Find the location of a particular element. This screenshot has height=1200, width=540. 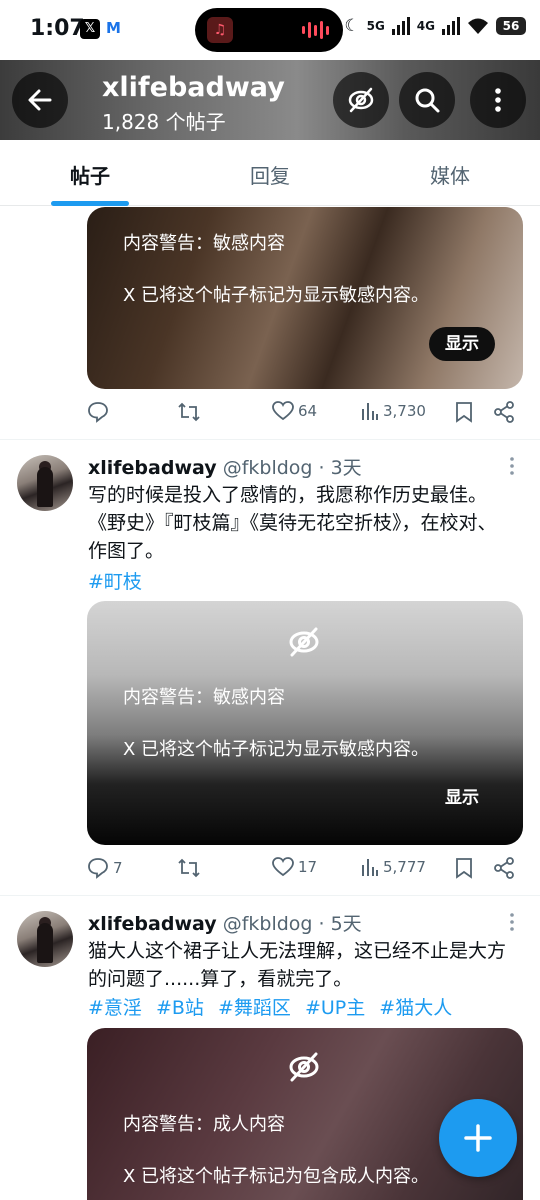

author-handle-time: @fkbldog · 3天 is located at coordinates (292, 468).